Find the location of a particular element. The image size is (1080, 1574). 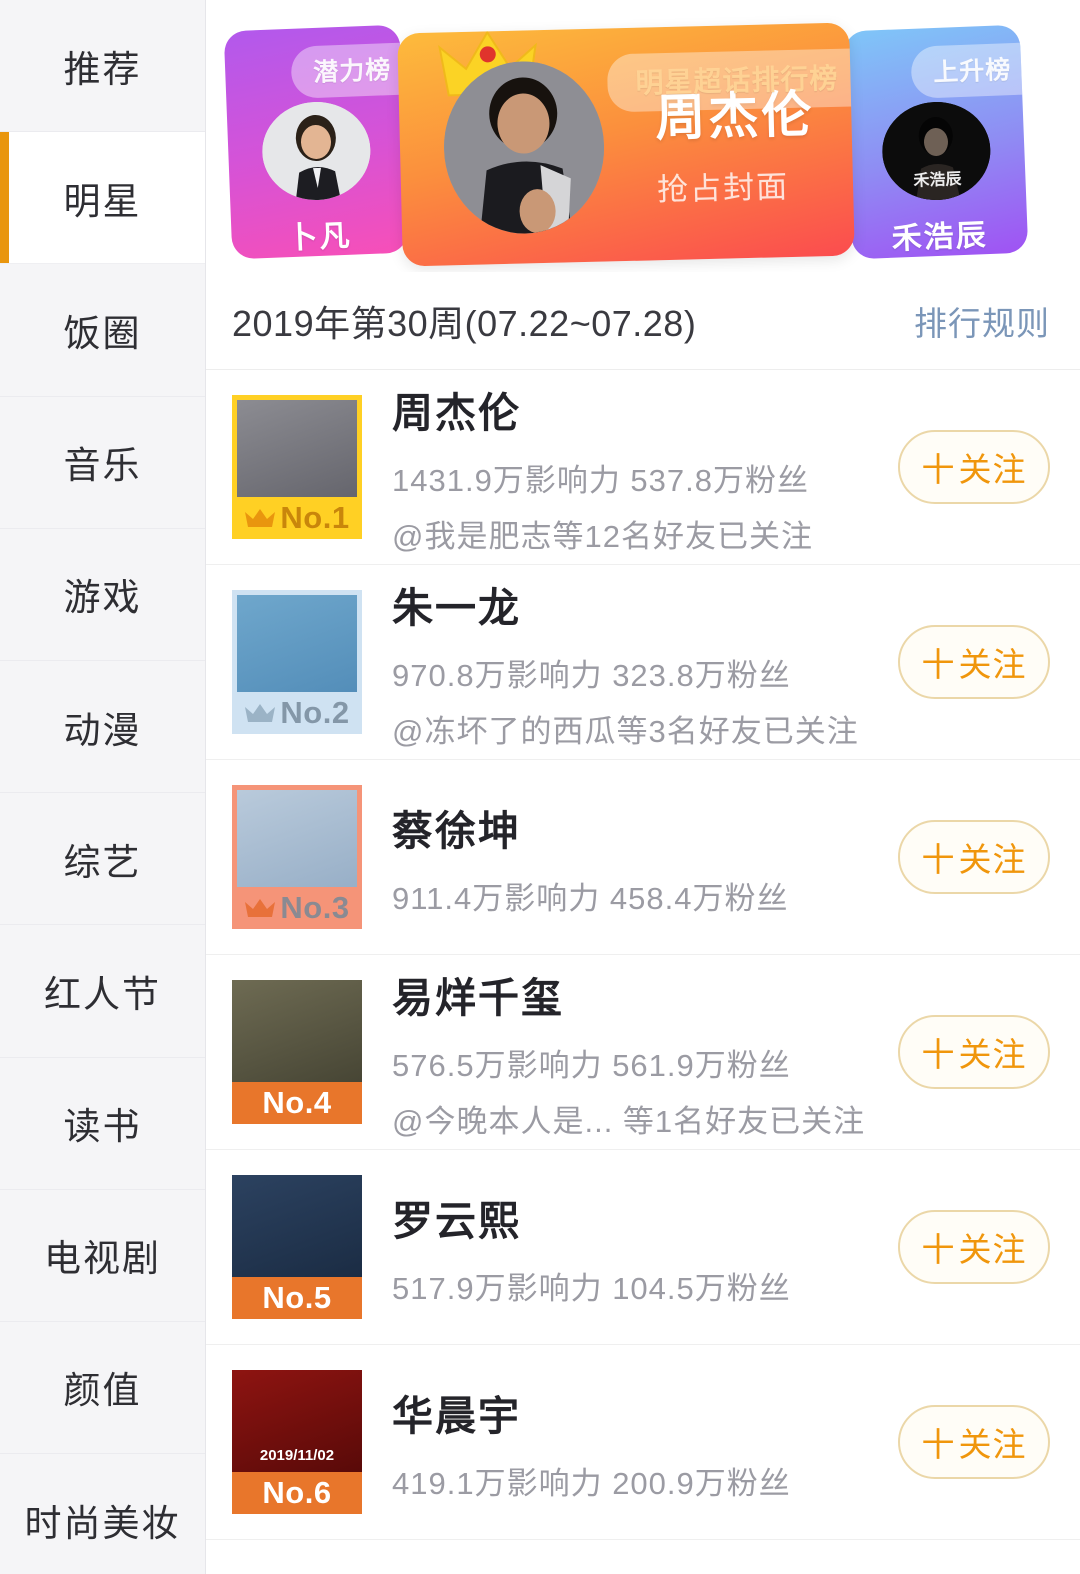

banner-tag-main: 明星超话排行榜 is located at coordinates (730, 80).